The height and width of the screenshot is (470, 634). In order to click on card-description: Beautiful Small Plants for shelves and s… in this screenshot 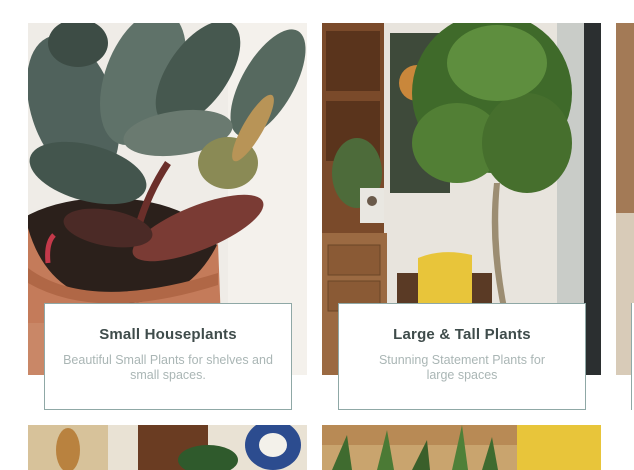, I will do `click(168, 367)`.